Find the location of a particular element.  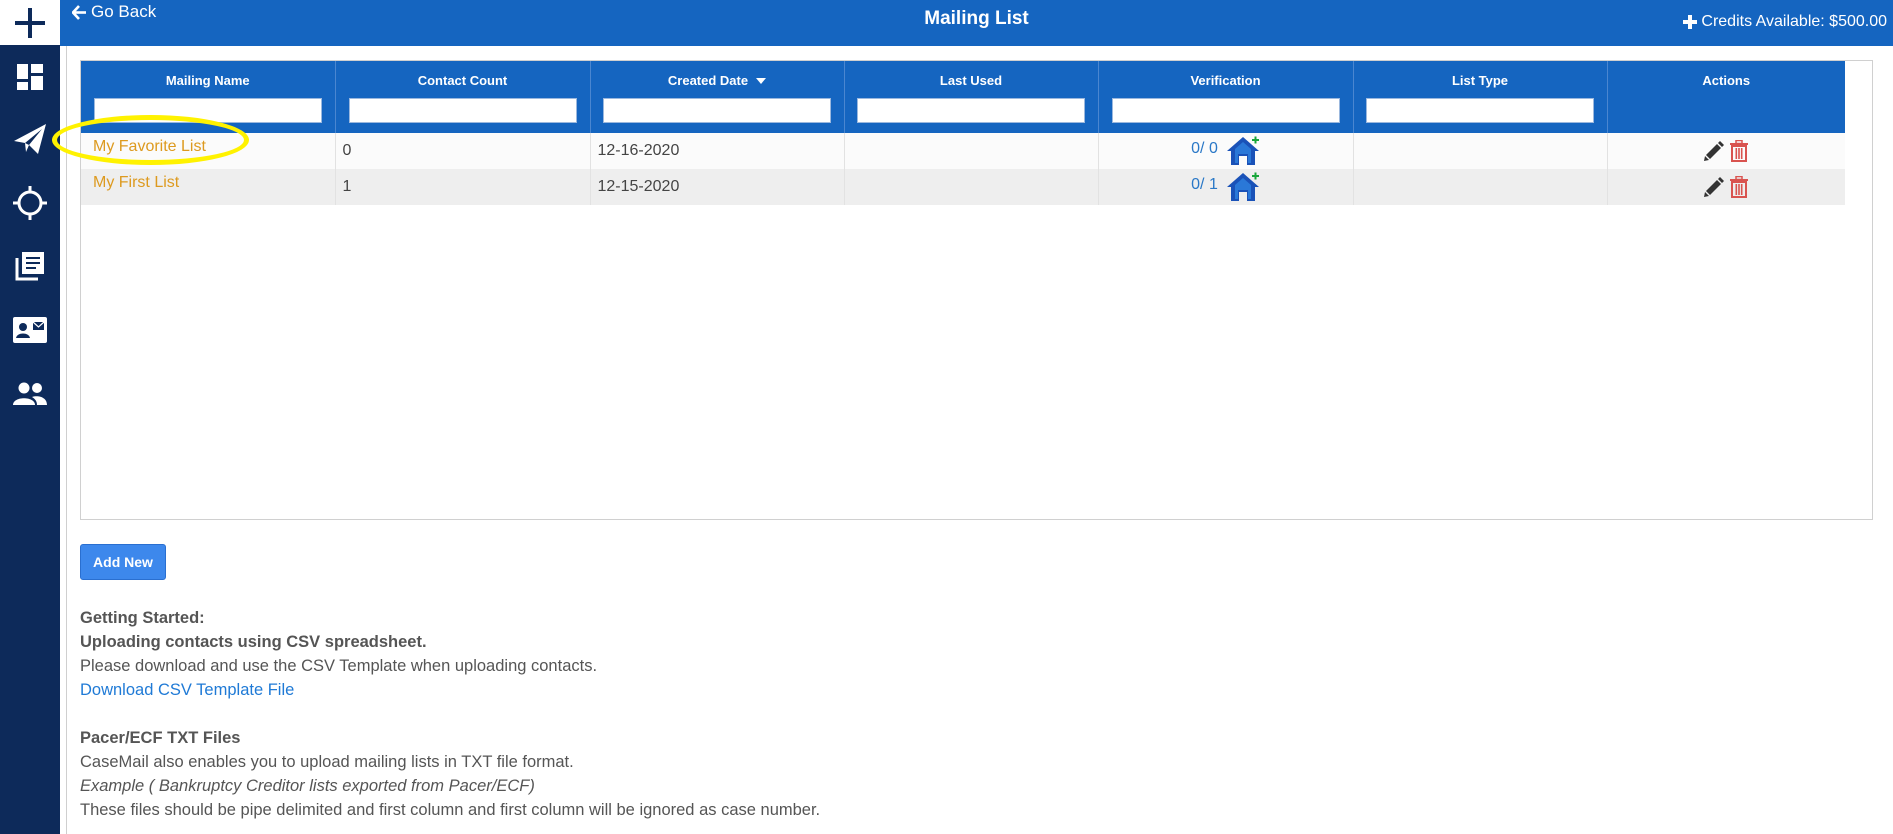

column-header-contact-count: Contact Count is located at coordinates (463, 97).